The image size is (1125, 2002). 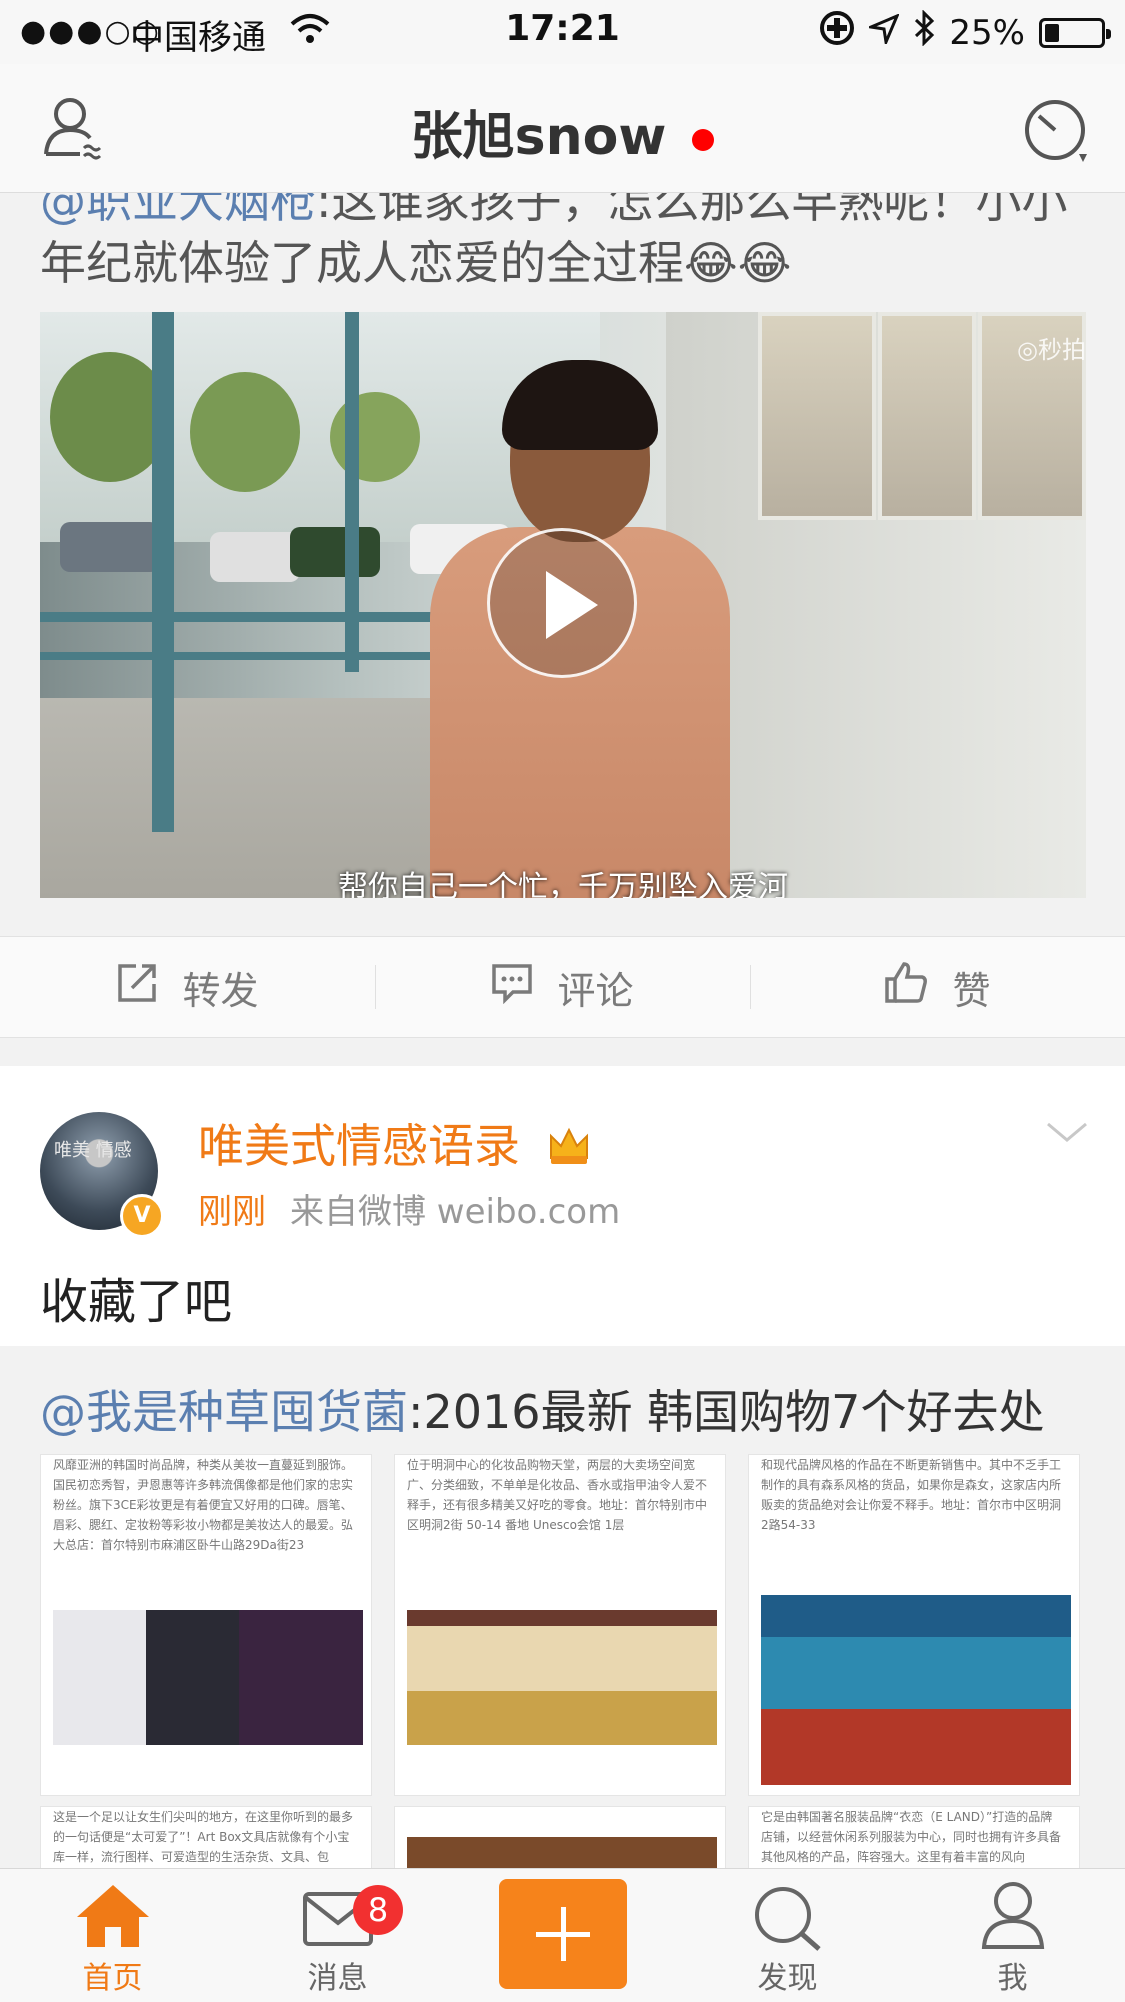 What do you see at coordinates (1056, 131) in the screenshot?
I see `radar-icon` at bounding box center [1056, 131].